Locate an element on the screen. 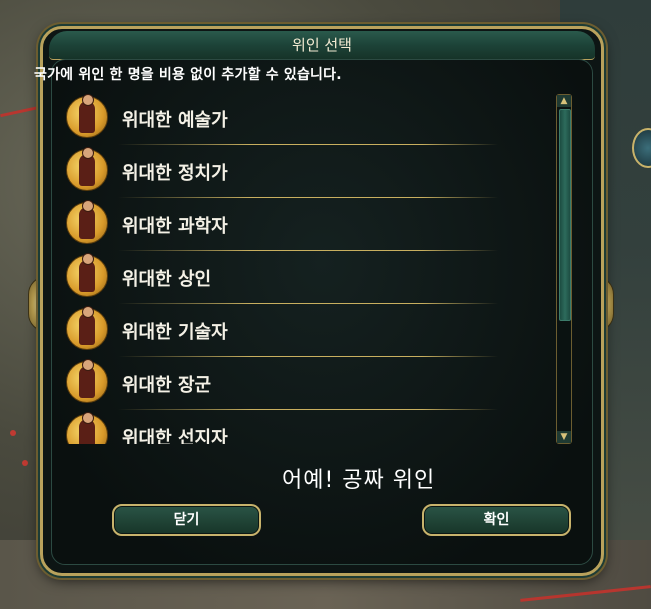 The width and height of the screenshot is (651, 609). list-item-label: 위대한 예술가 is located at coordinates (175, 120).